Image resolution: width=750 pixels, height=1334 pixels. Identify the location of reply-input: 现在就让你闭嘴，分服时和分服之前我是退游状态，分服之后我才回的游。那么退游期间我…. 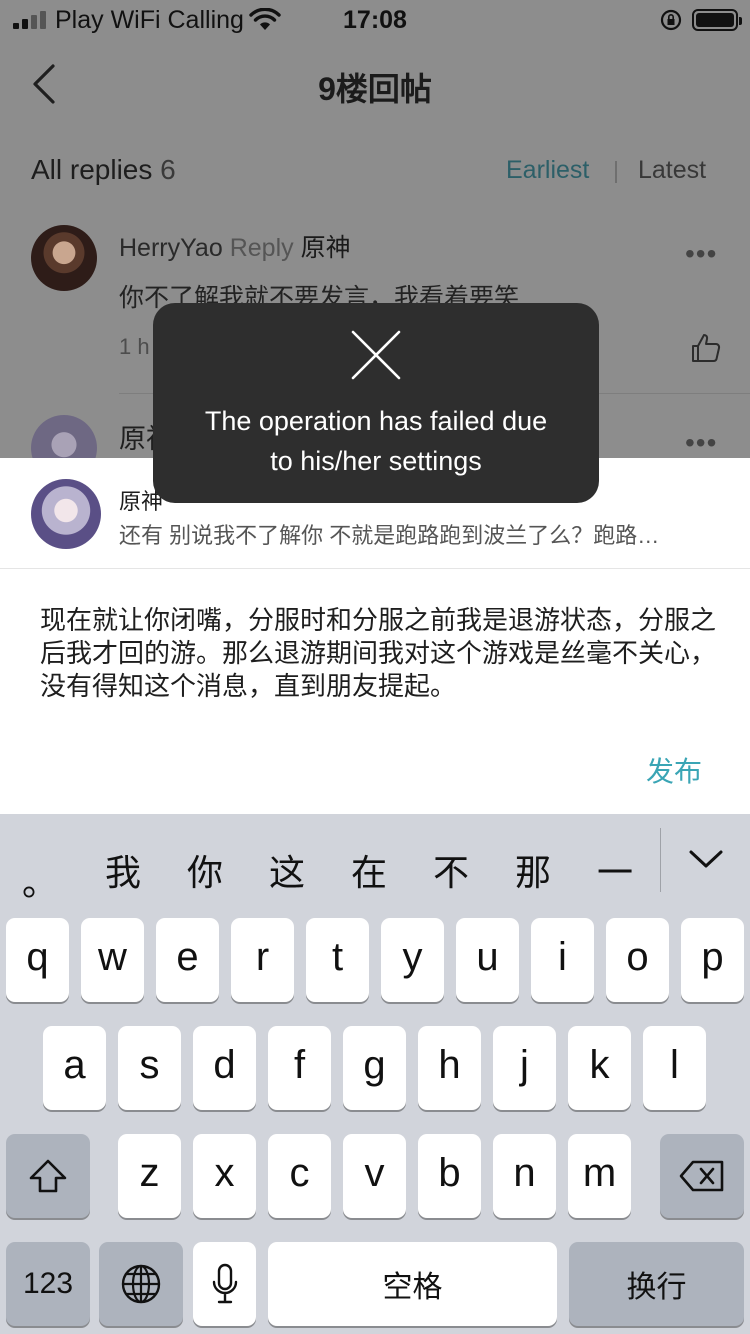
(380, 653).